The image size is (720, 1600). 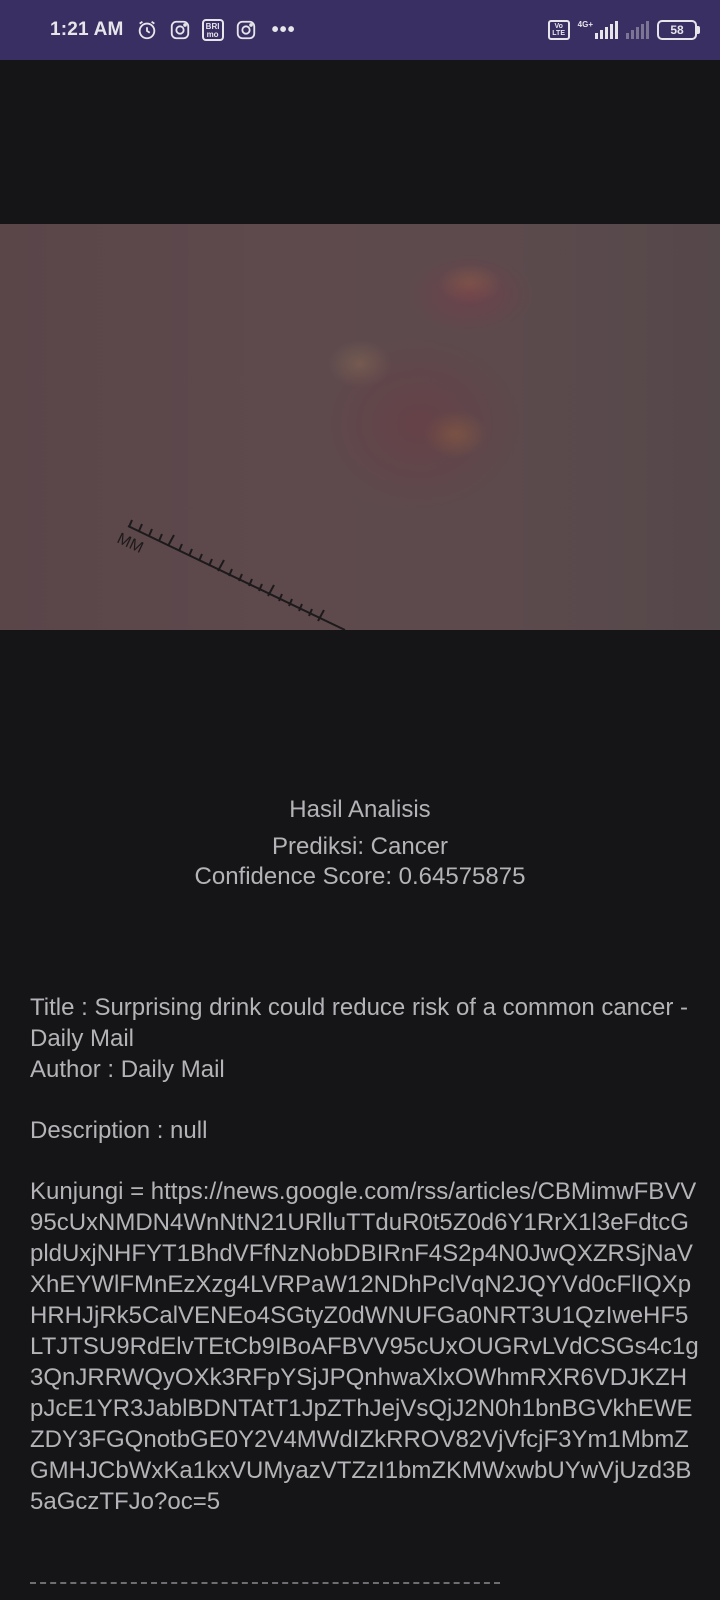 I want to click on more-icon: •••, so click(x=283, y=29).